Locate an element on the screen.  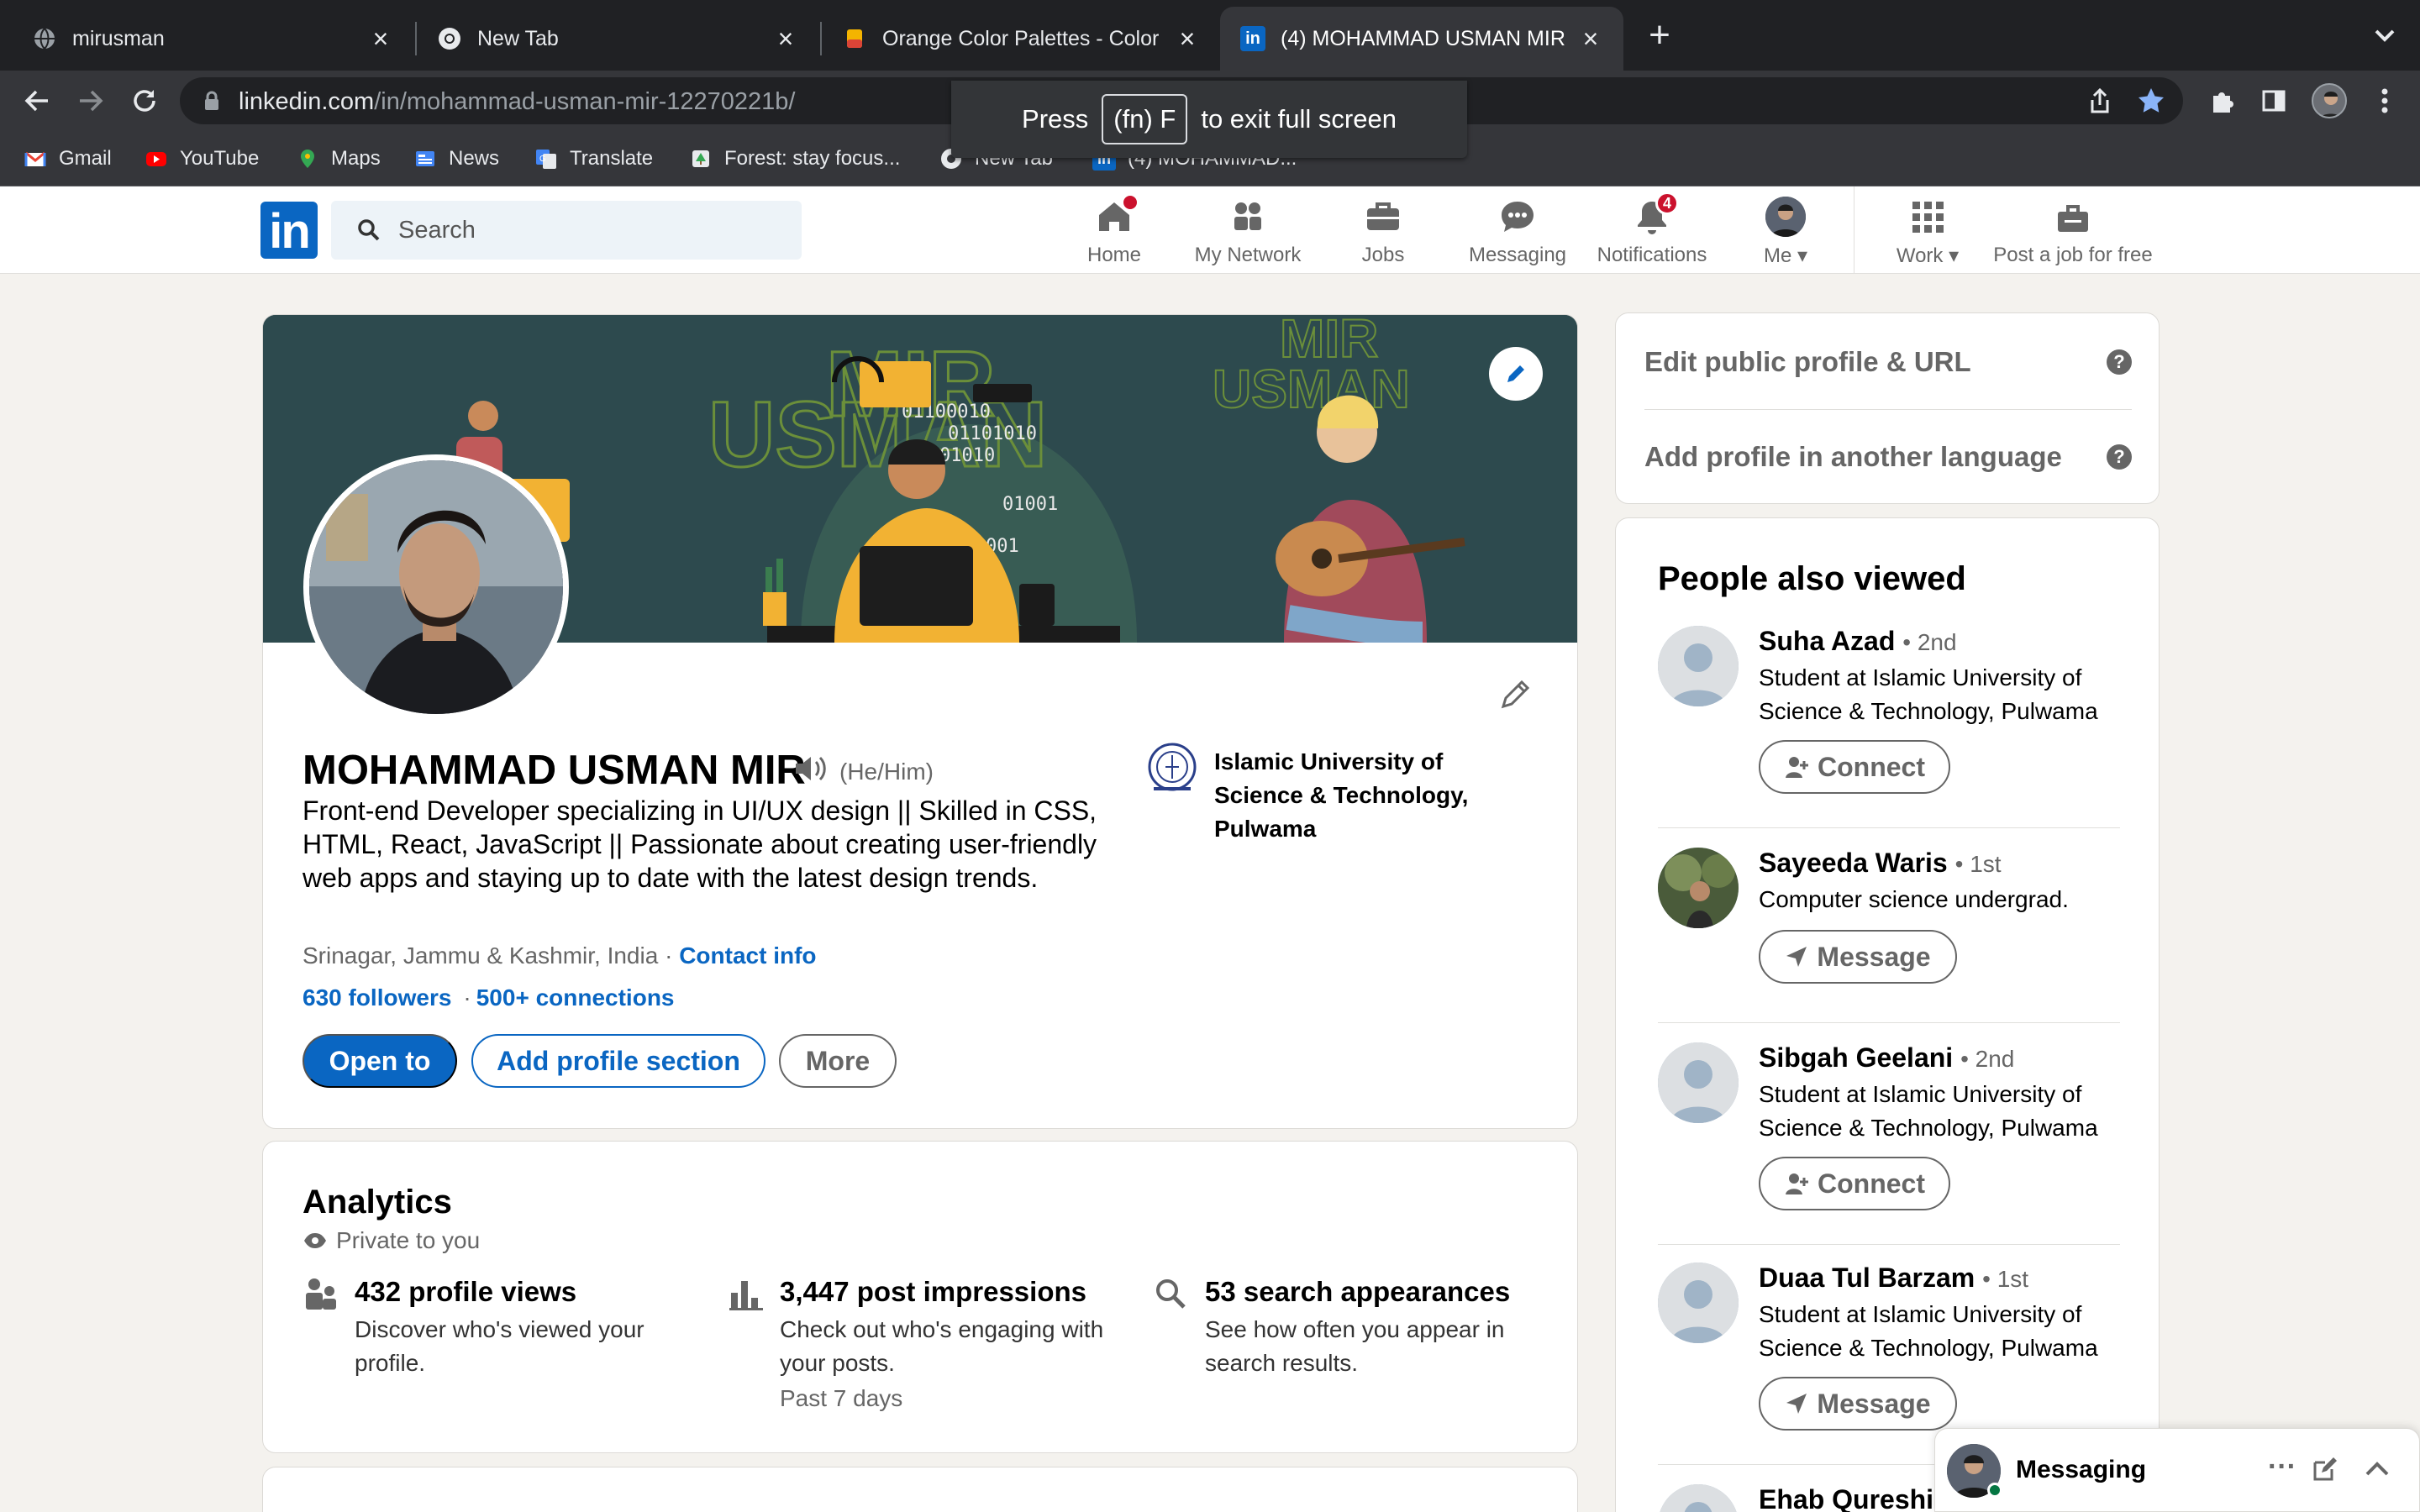
search-icon is located at coordinates (369, 230).